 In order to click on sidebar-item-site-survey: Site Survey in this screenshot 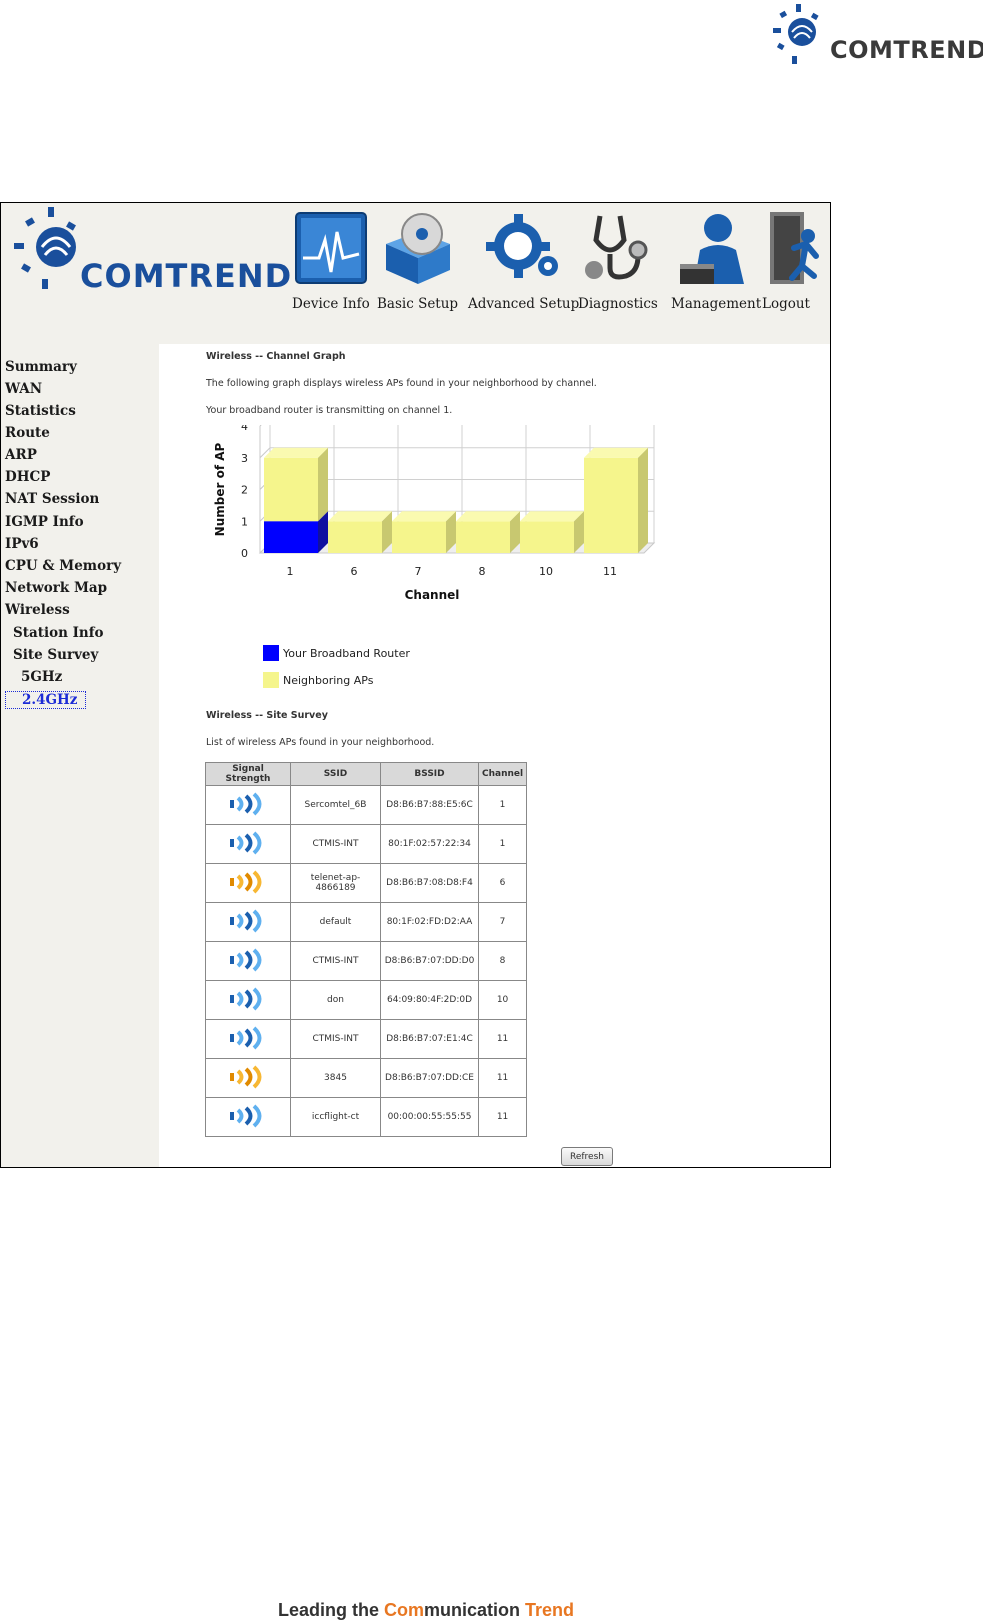, I will do `click(55, 655)`.